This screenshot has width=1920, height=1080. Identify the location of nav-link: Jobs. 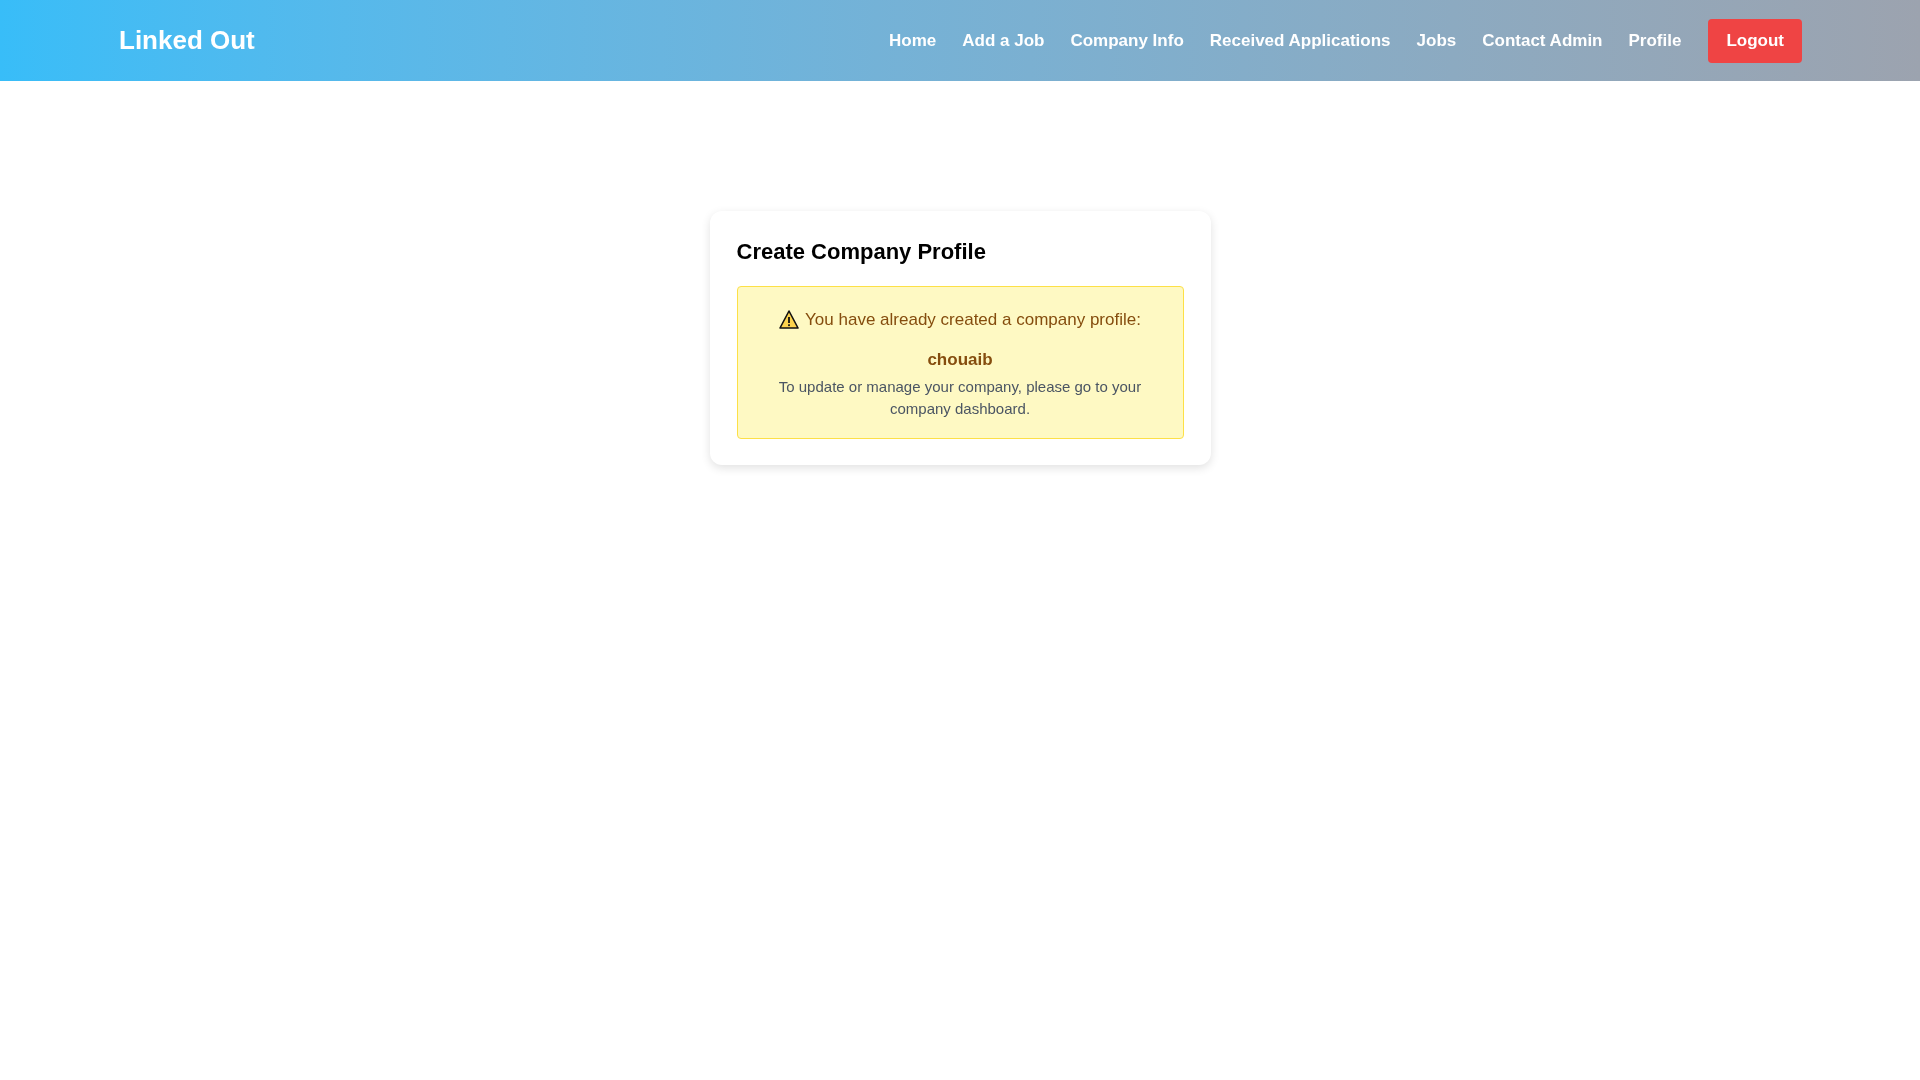
(1436, 40).